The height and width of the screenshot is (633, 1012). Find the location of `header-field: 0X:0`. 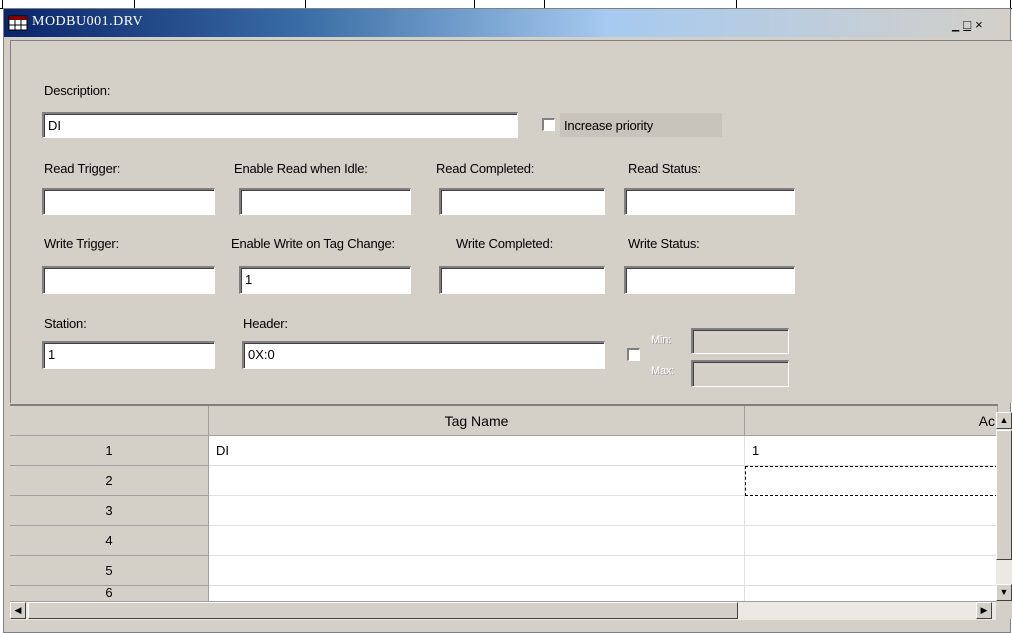

header-field: 0X:0 is located at coordinates (423, 355).